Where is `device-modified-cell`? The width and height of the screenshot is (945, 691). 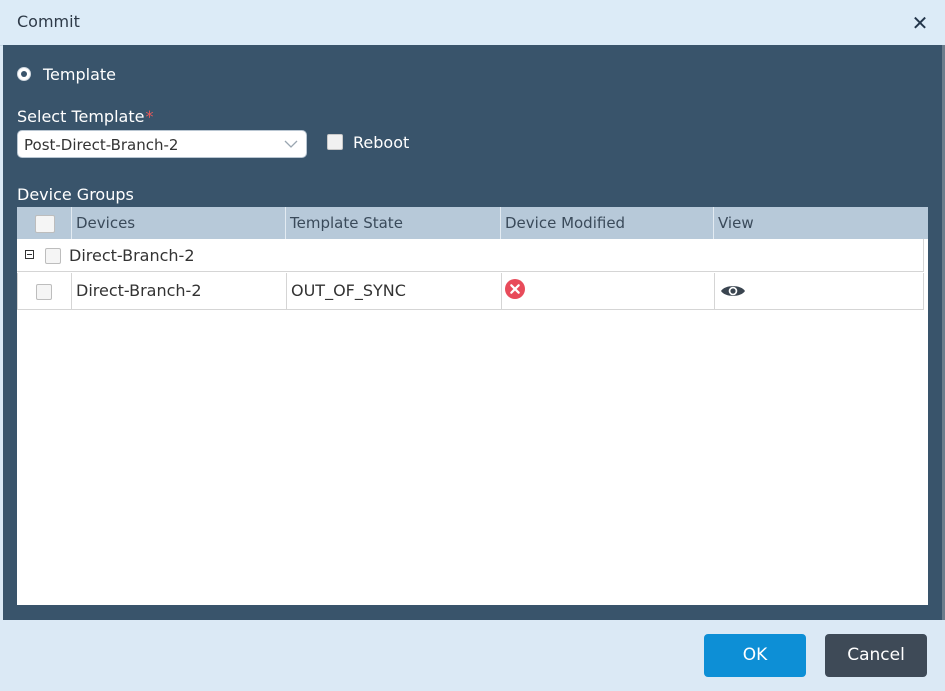
device-modified-cell is located at coordinates (608, 291).